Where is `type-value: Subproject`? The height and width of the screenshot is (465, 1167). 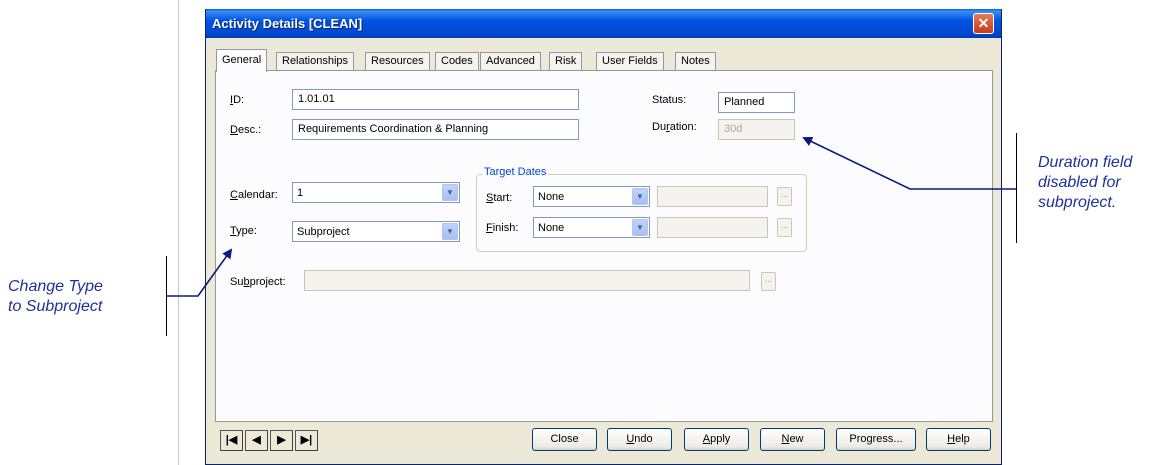 type-value: Subproject is located at coordinates (323, 232).